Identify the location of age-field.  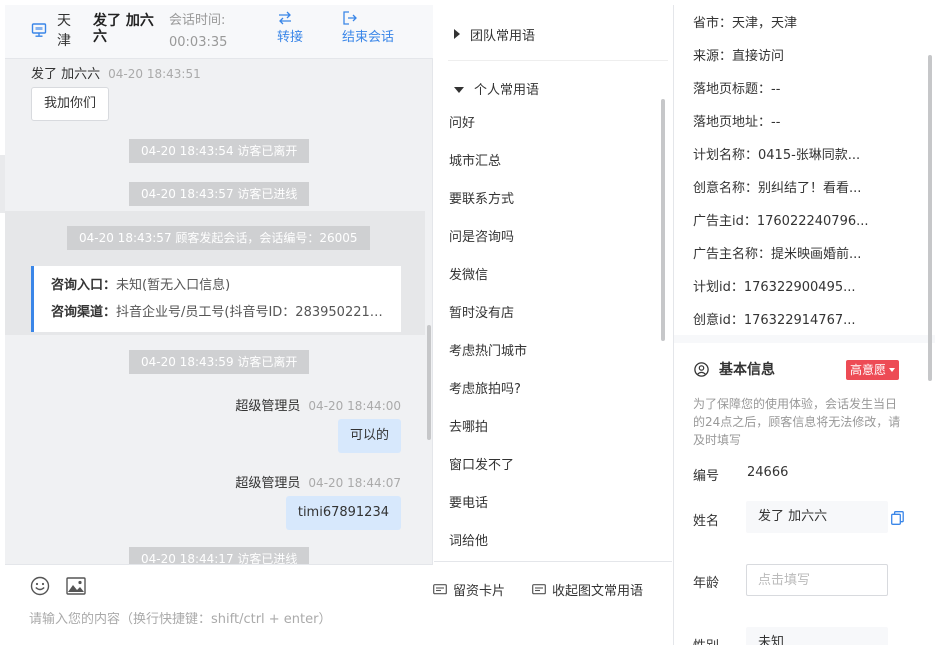
(817, 580).